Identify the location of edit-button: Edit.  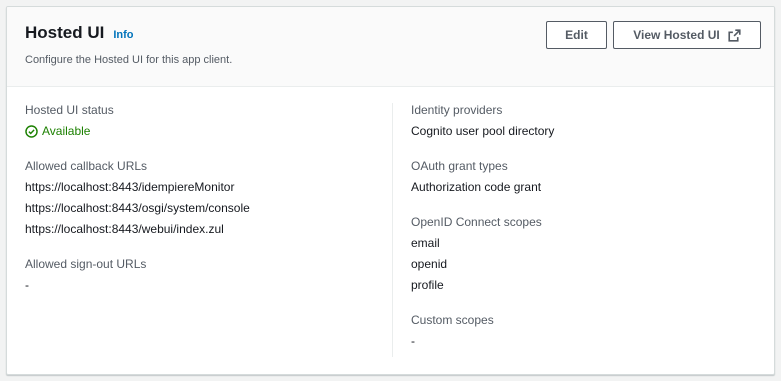
(576, 35).